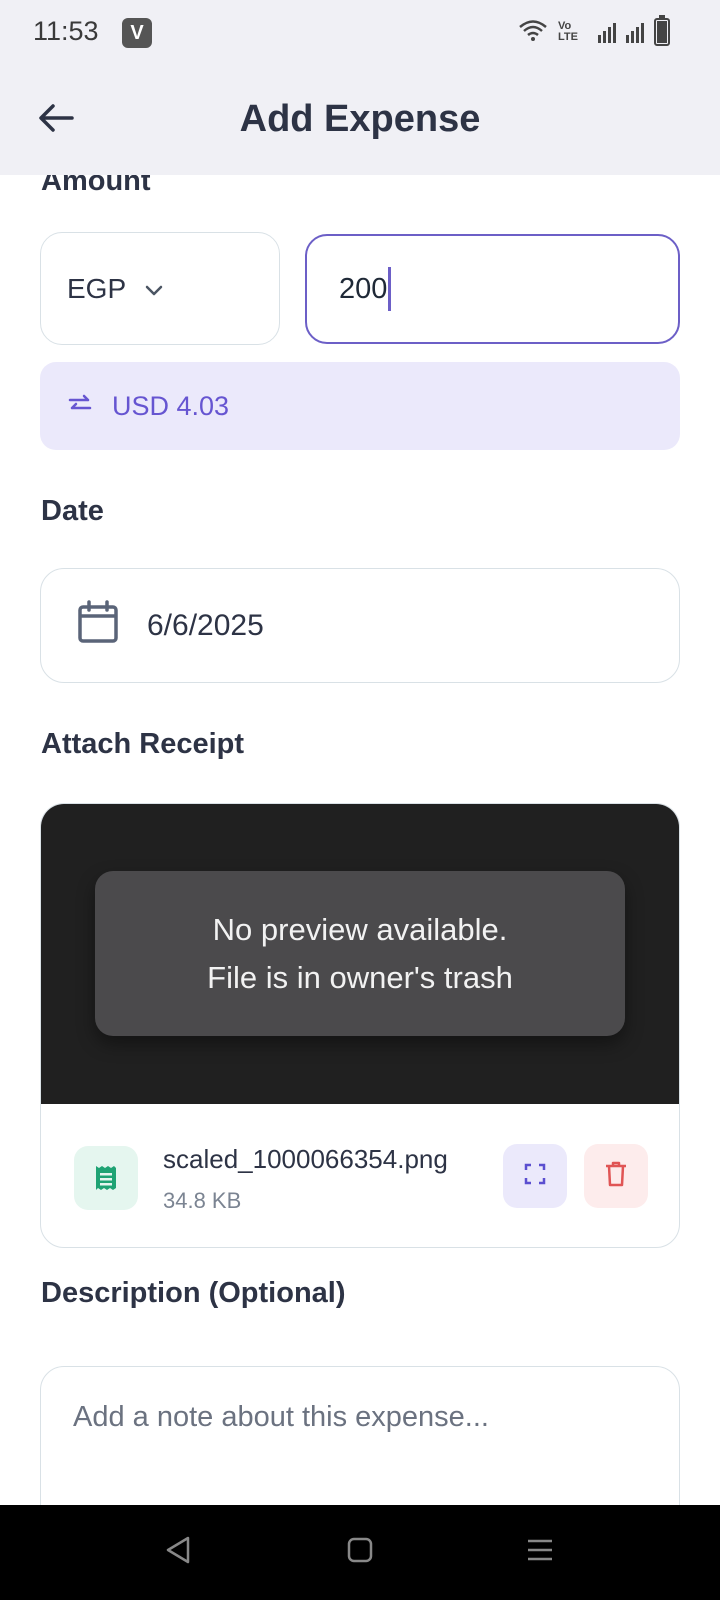 The height and width of the screenshot is (1600, 720). I want to click on expand-button, so click(535, 1176).